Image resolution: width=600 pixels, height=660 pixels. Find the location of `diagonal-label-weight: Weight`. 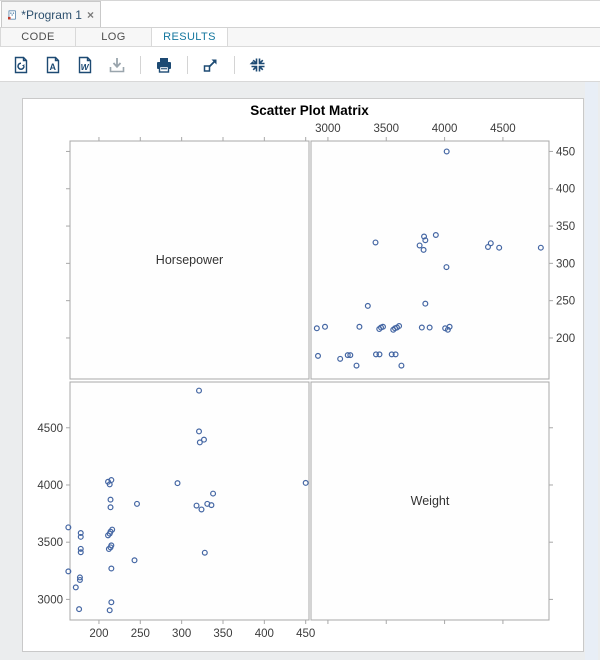

diagonal-label-weight: Weight is located at coordinates (430, 501).